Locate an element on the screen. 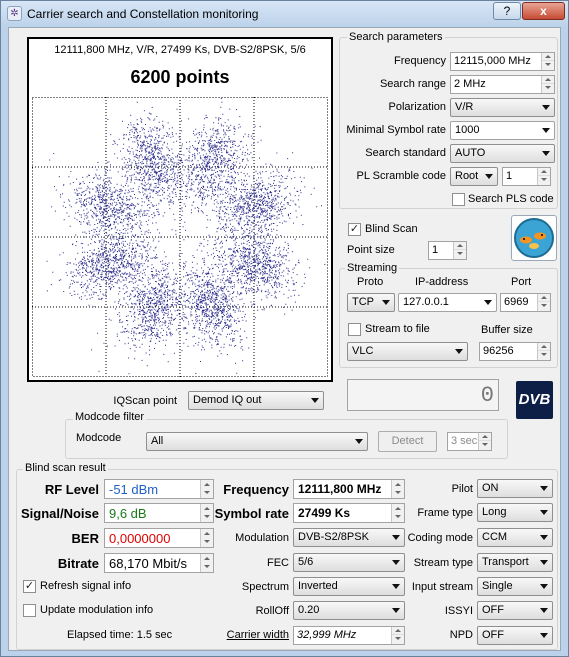 The width and height of the screenshot is (569, 657). stream-to-file-checkbox is located at coordinates (354, 329).